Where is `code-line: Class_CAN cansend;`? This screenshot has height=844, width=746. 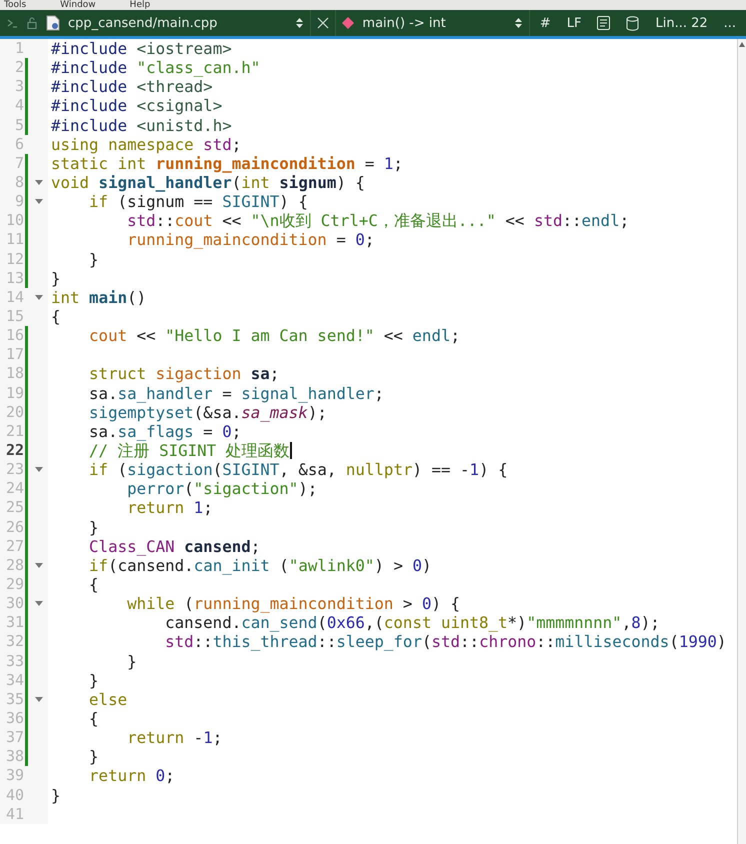
code-line: Class_CAN cansend; is located at coordinates (174, 546).